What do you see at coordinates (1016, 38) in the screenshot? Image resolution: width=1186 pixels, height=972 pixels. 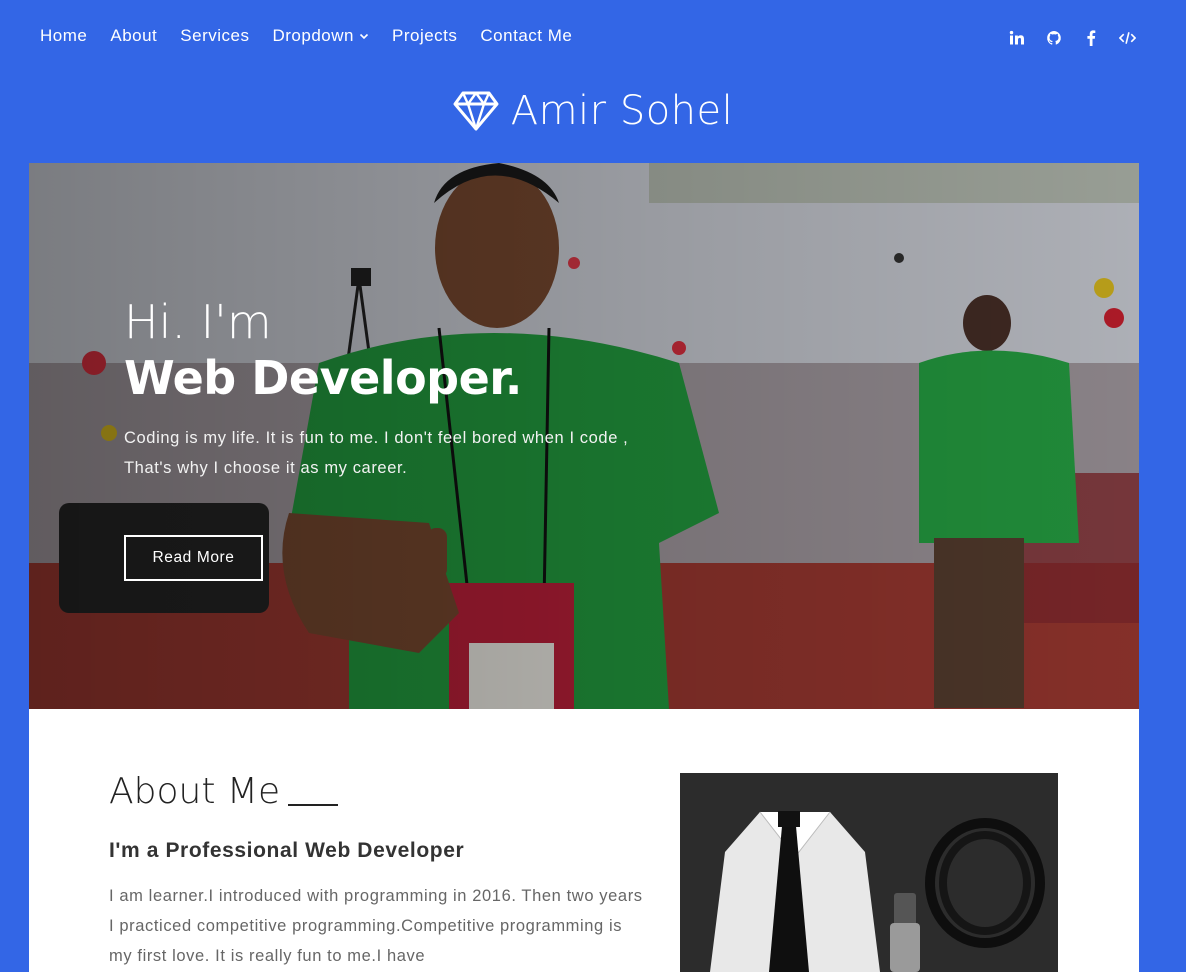 I see `linkedin-icon` at bounding box center [1016, 38].